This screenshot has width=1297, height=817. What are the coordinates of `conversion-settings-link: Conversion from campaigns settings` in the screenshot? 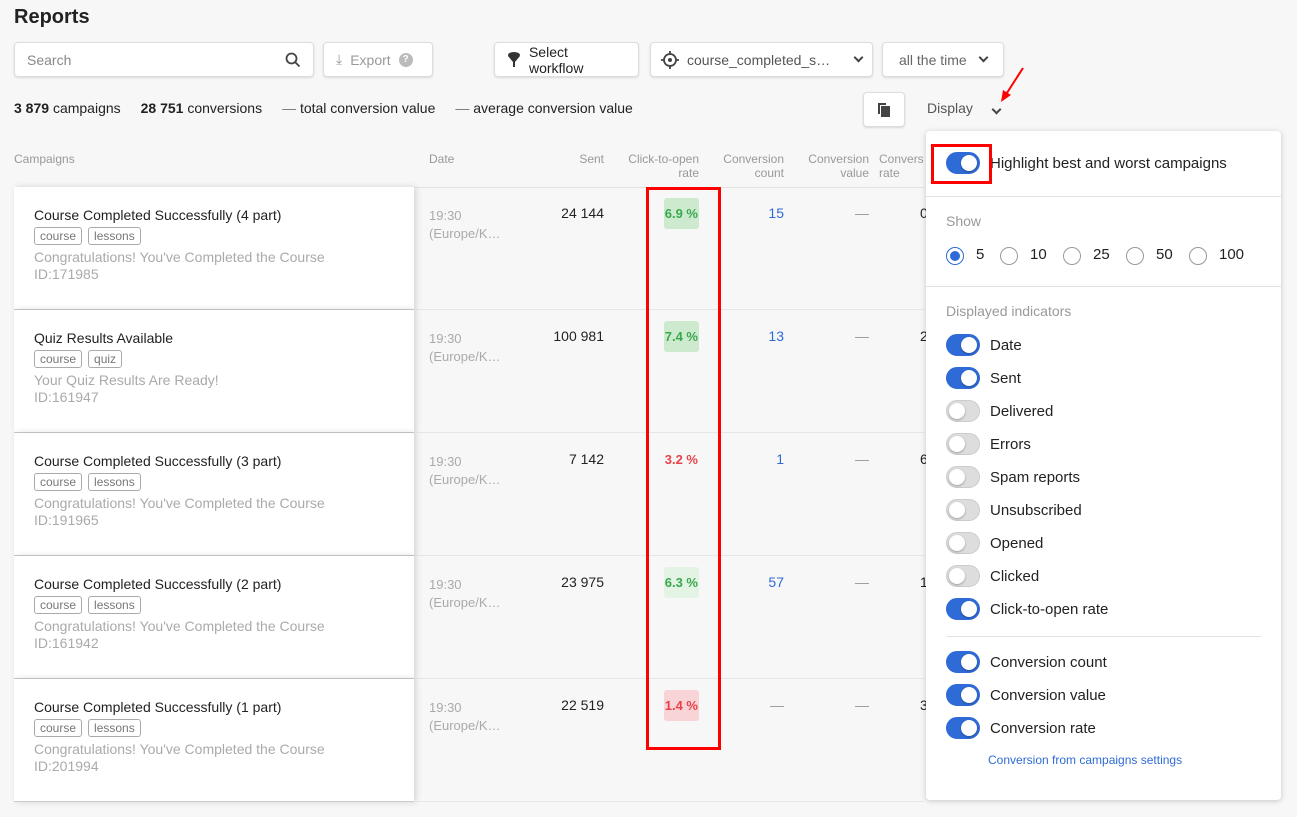 It's located at (1085, 760).